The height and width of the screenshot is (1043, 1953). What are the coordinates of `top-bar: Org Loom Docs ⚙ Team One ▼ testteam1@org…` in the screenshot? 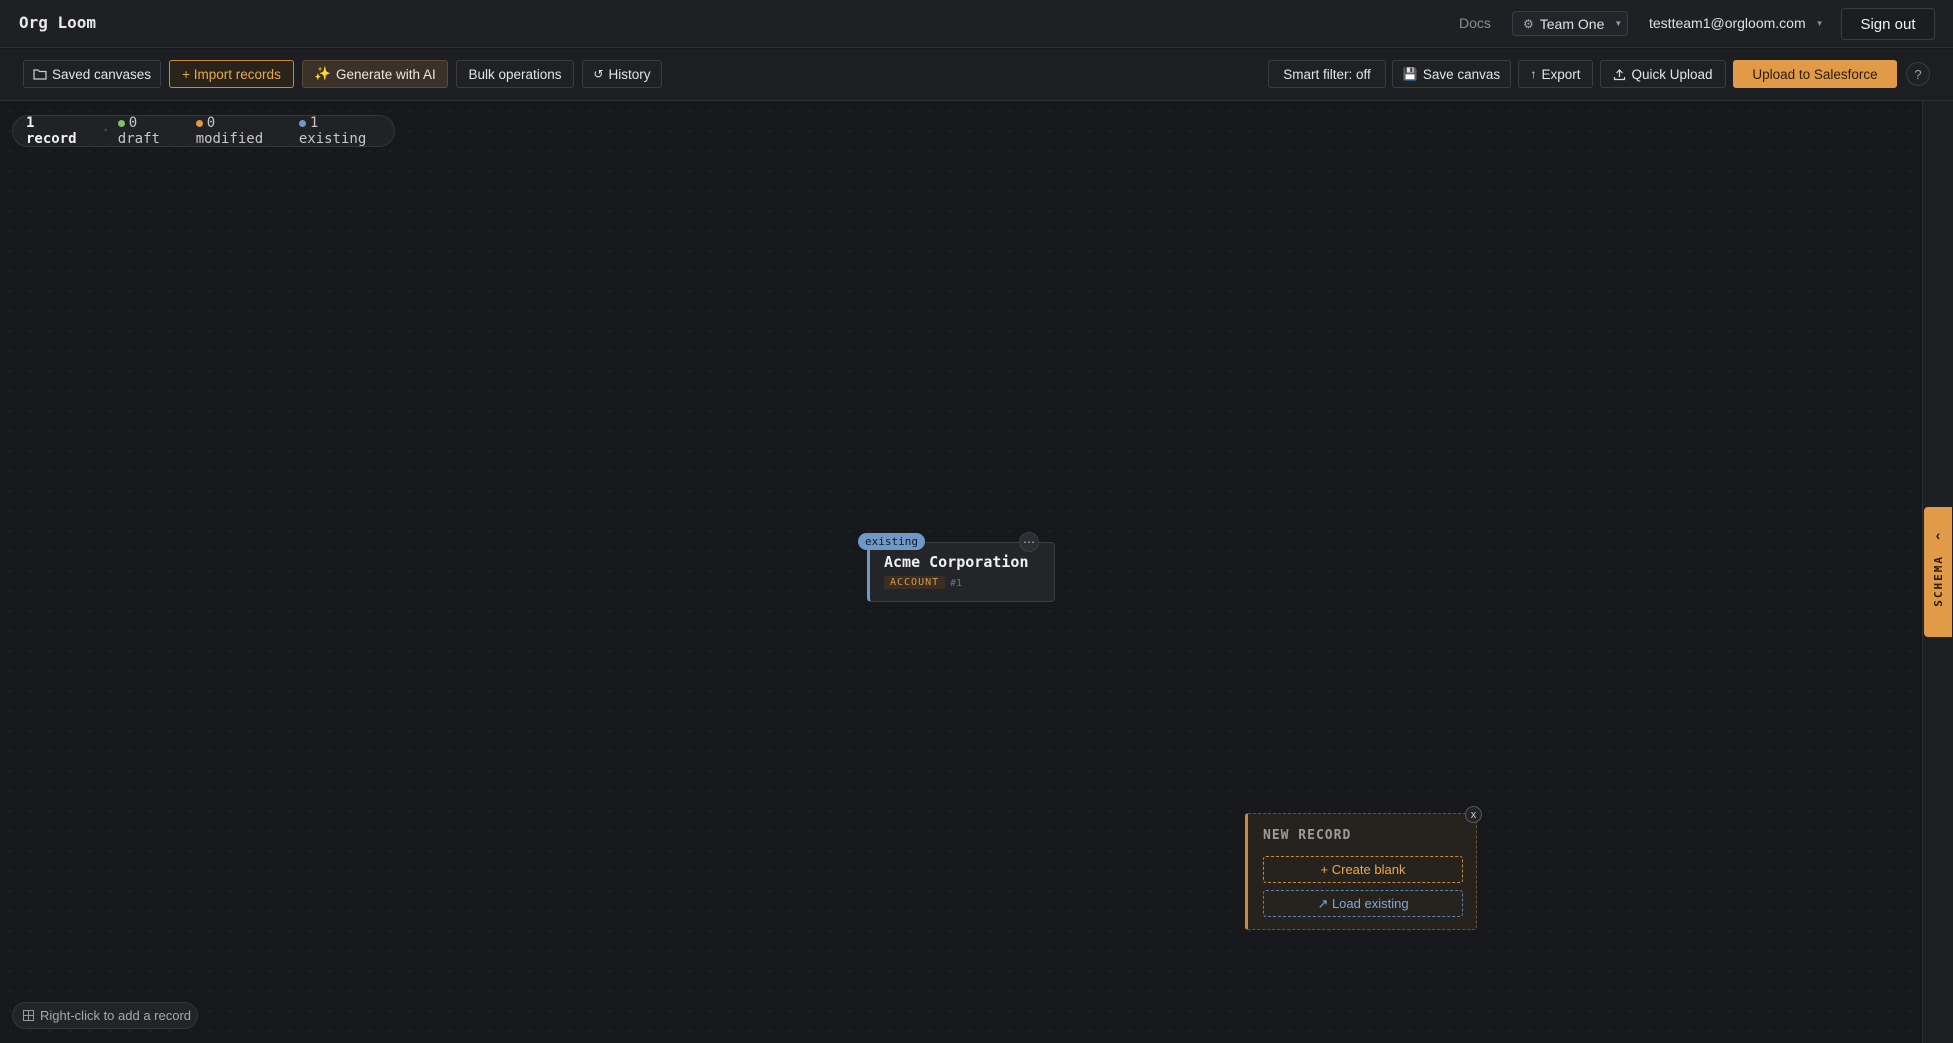 It's located at (976, 24).